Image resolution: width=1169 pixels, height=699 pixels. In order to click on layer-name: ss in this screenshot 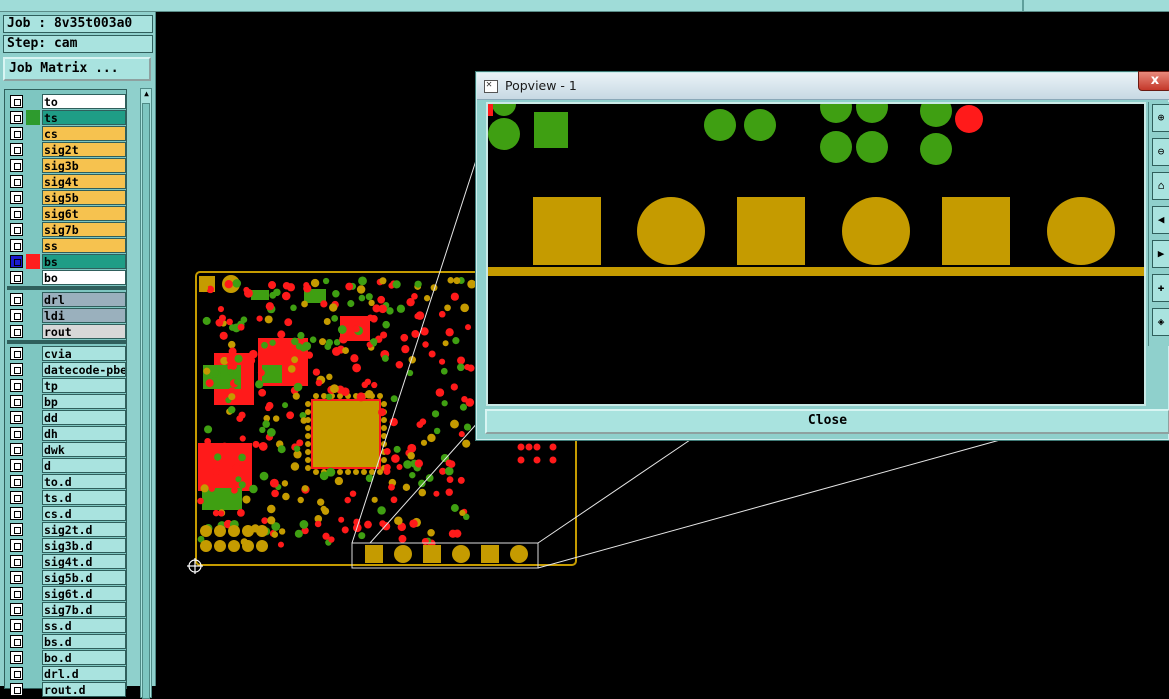, I will do `click(84, 245)`.